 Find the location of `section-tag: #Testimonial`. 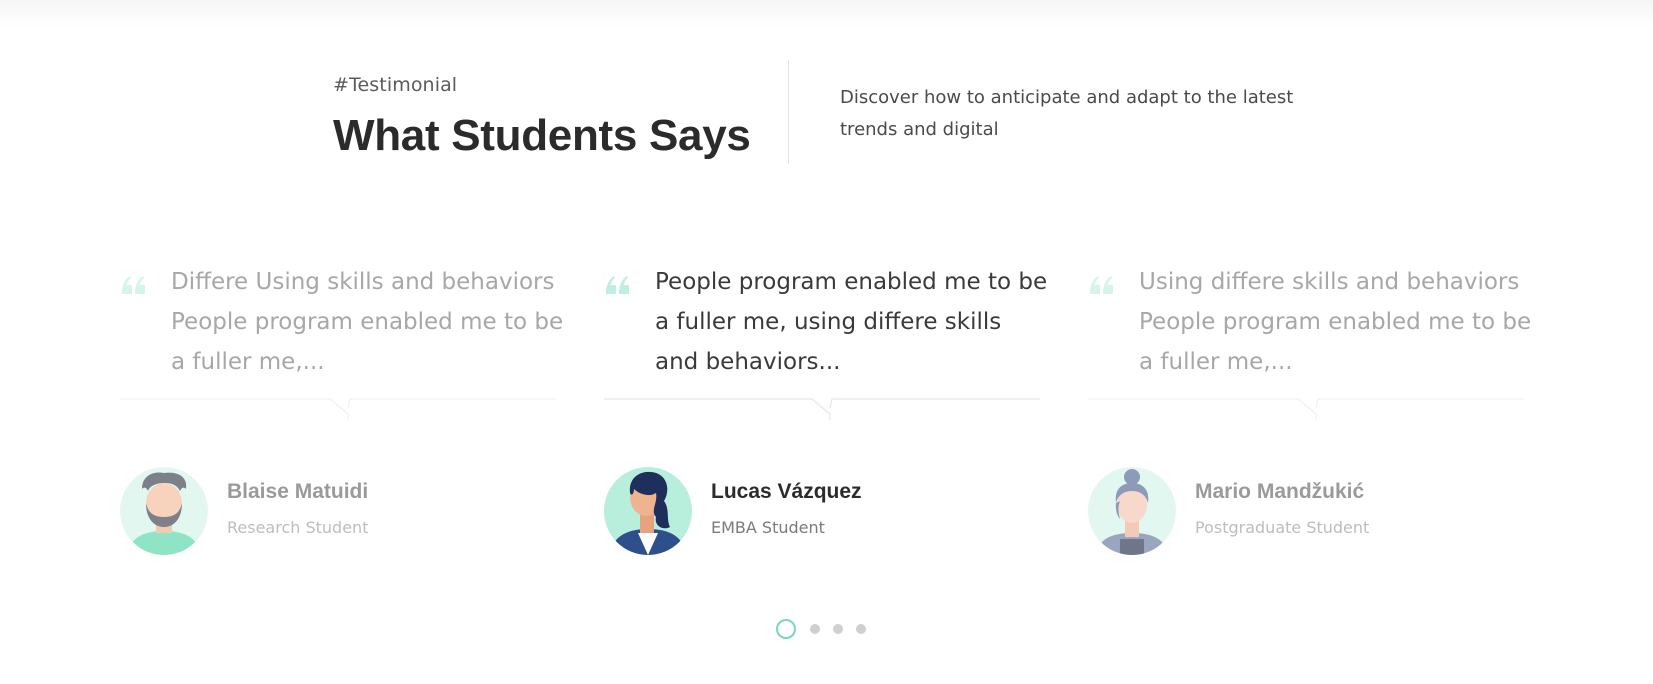

section-tag: #Testimonial is located at coordinates (395, 85).